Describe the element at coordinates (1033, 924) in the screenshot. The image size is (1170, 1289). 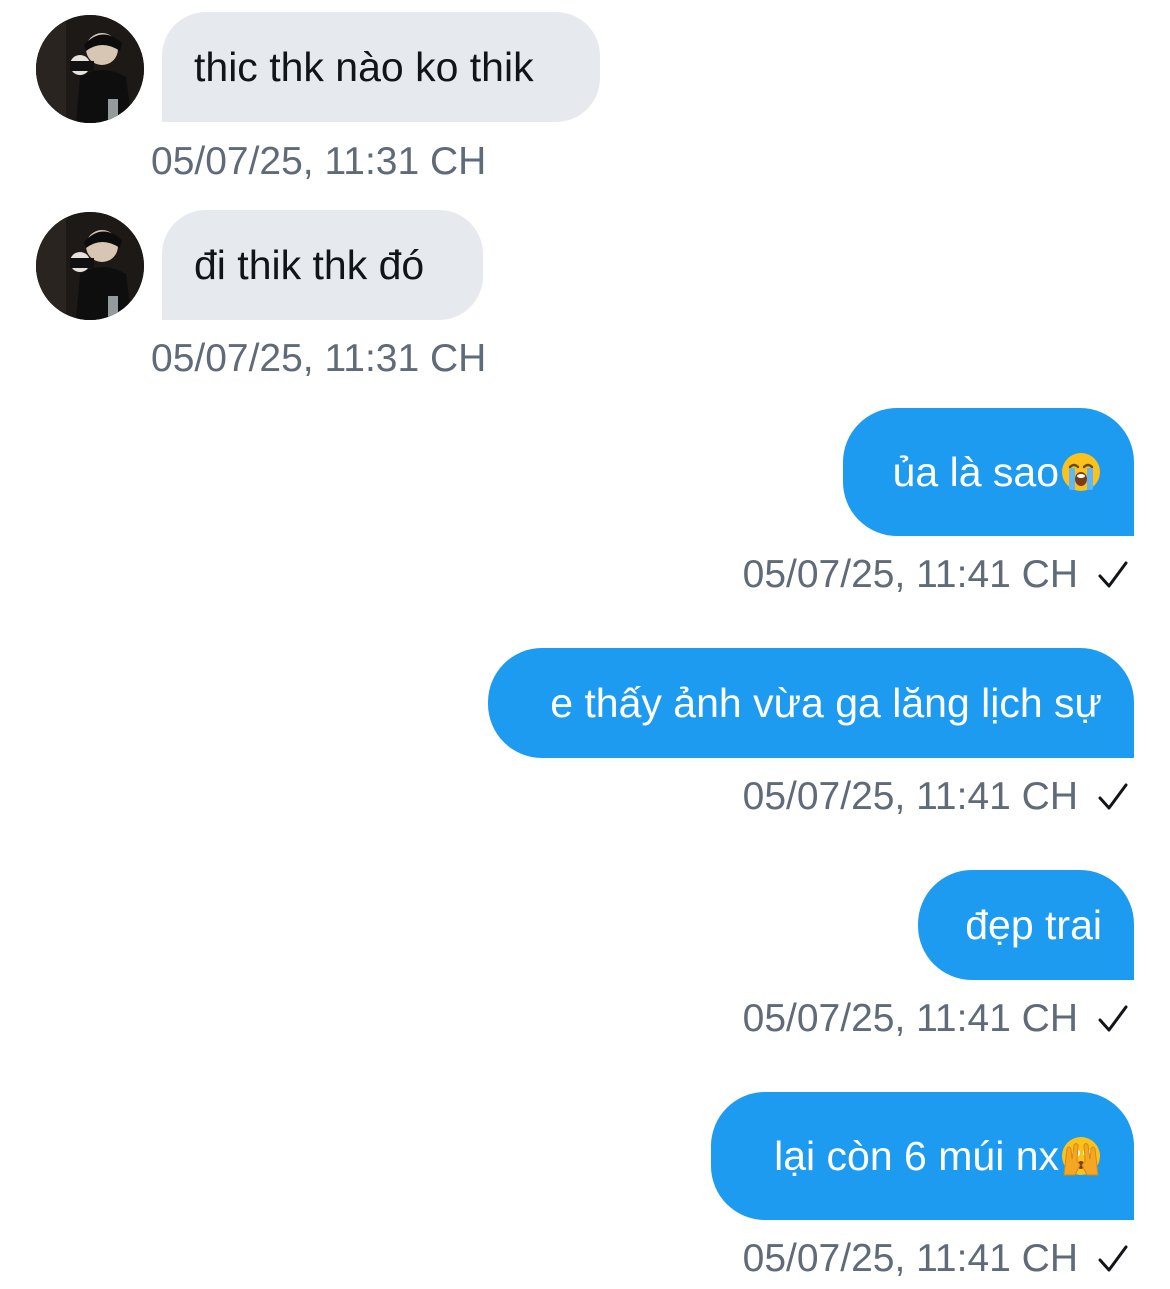
I see `message-text: đẹp trai` at that location.